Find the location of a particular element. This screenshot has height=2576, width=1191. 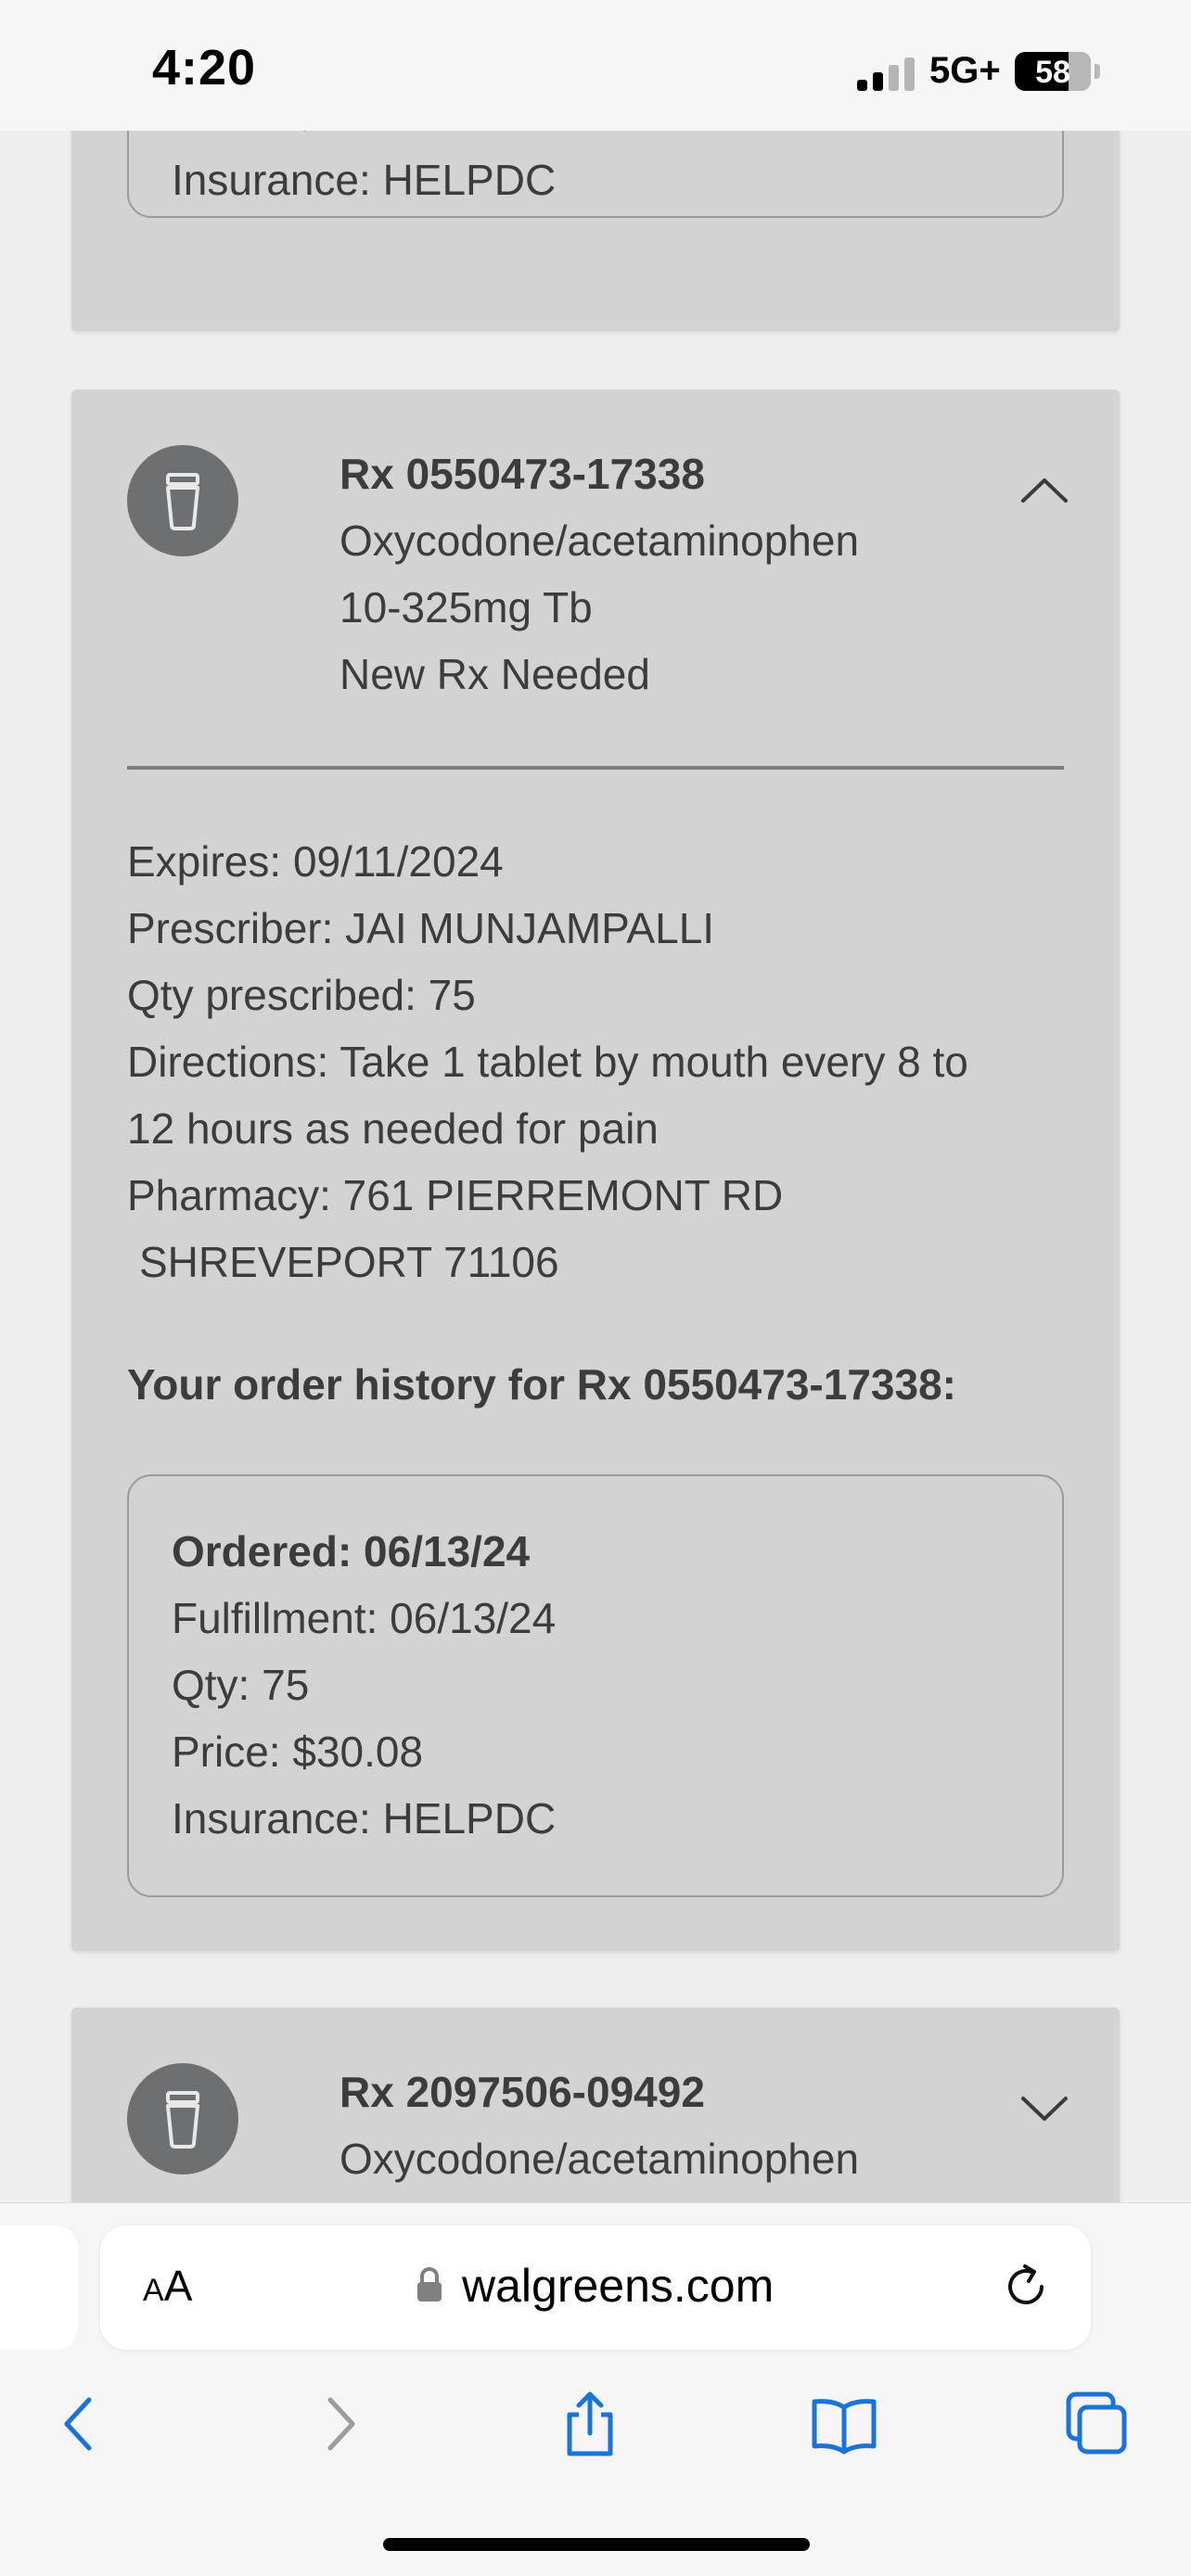

forward-button is located at coordinates (339, 2424).